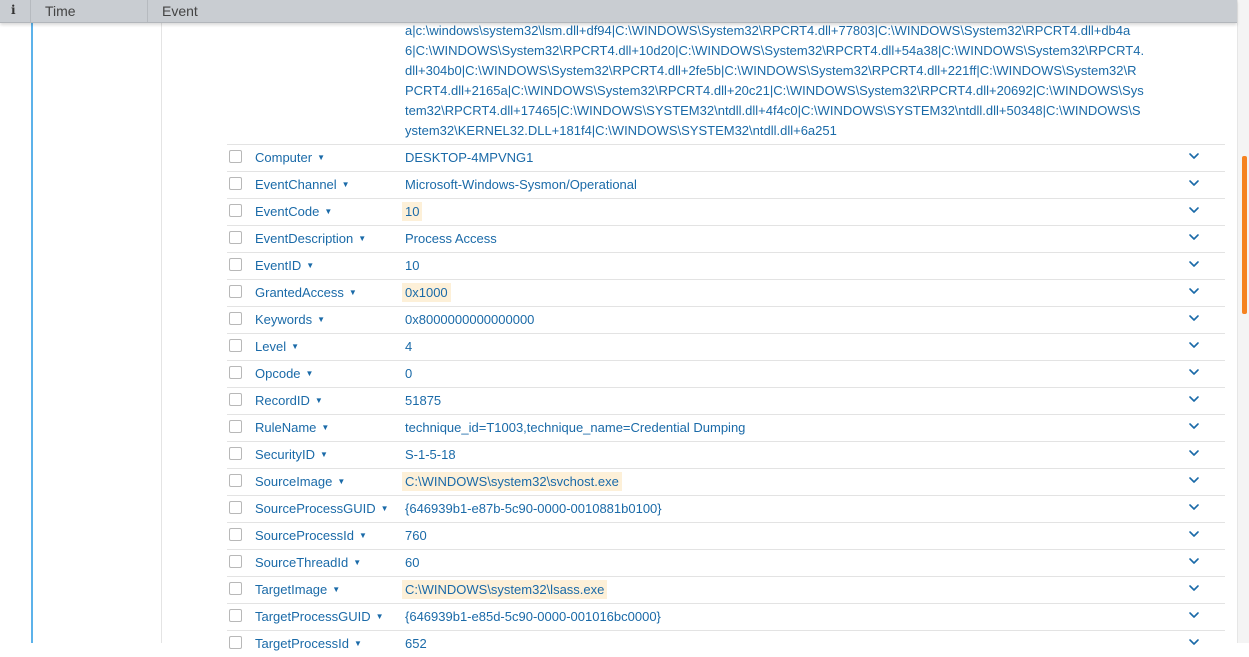  Describe the element at coordinates (416, 535) in the screenshot. I see `field-value: 760` at that location.